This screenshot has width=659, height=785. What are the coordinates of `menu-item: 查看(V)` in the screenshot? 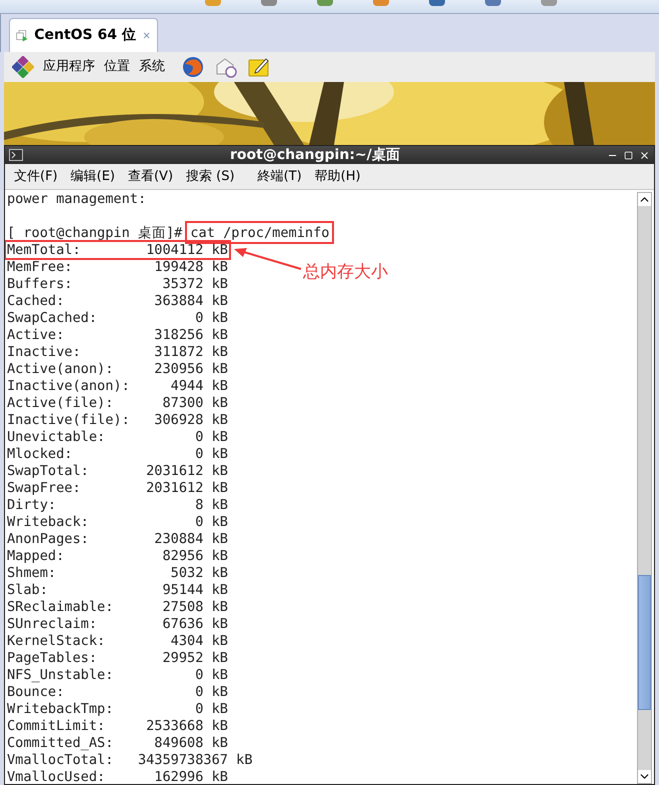 It's located at (151, 176).